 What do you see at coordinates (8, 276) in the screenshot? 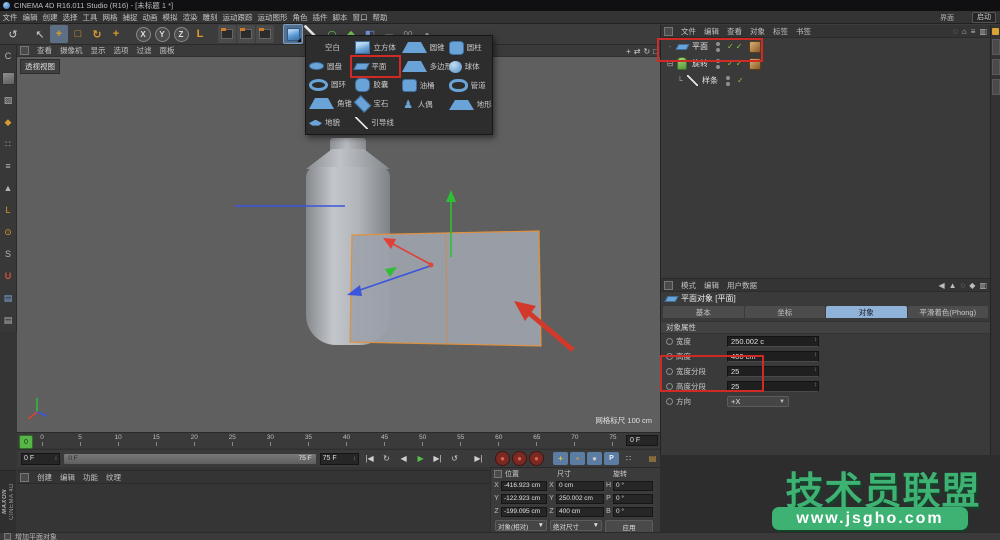
I see `snap-magnet-icon: U` at bounding box center [8, 276].